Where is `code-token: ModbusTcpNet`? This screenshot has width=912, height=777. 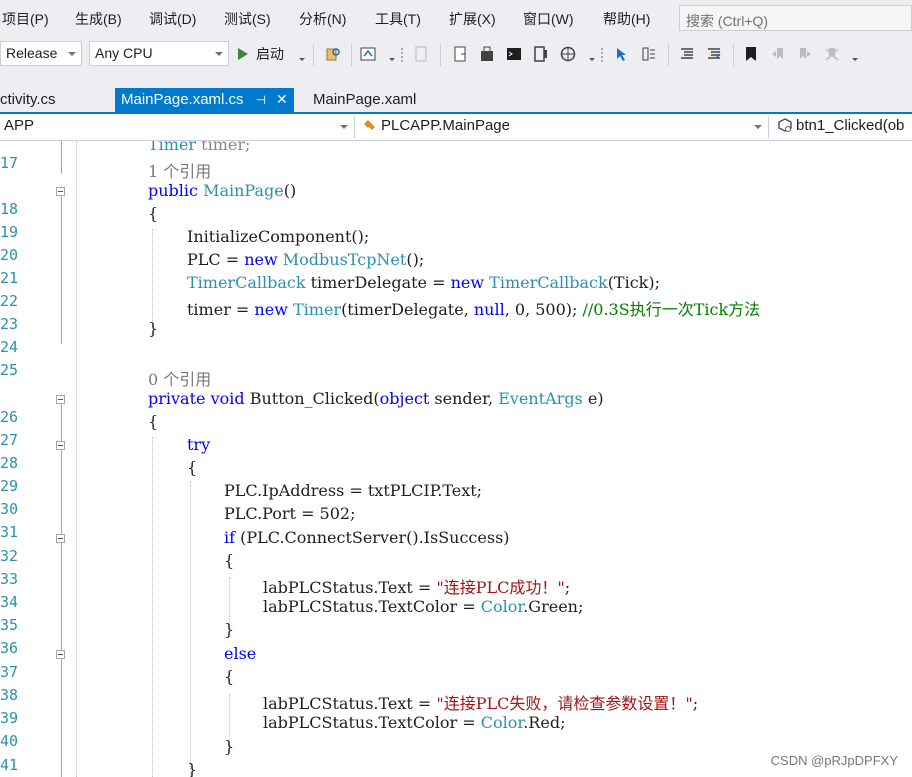 code-token: ModbusTcpNet is located at coordinates (344, 259).